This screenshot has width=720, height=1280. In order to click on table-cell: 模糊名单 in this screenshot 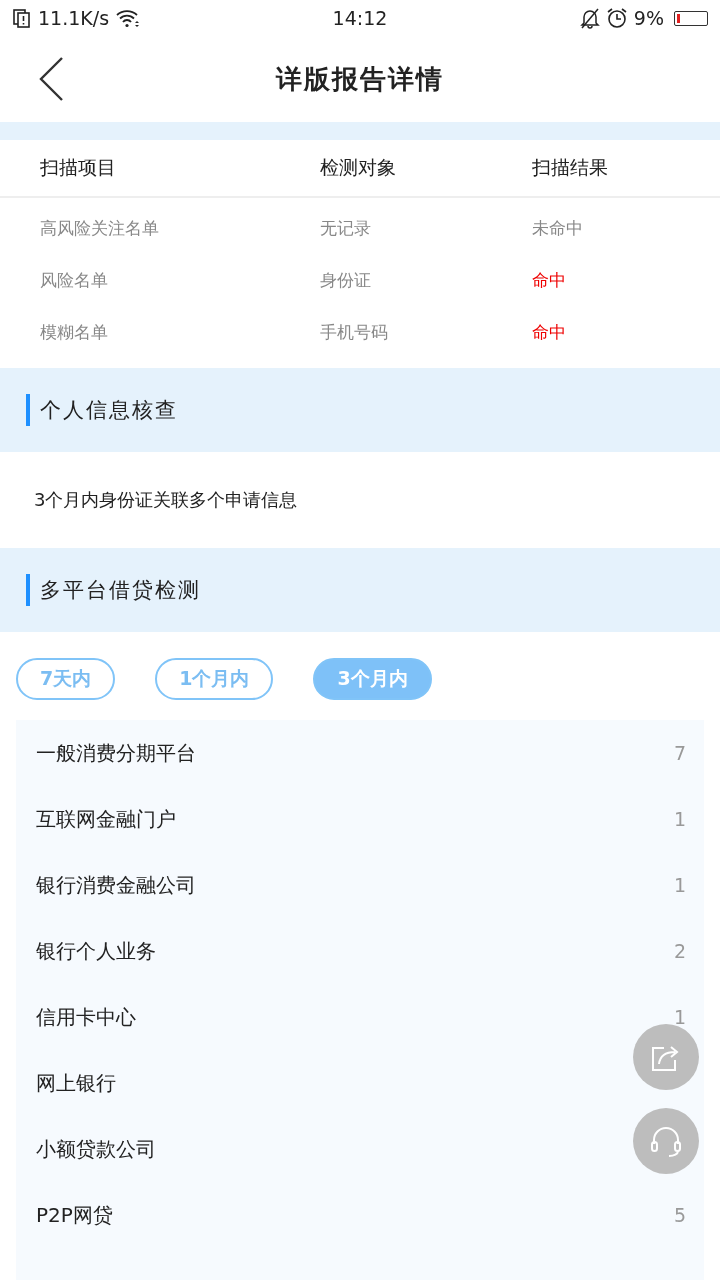, I will do `click(74, 332)`.